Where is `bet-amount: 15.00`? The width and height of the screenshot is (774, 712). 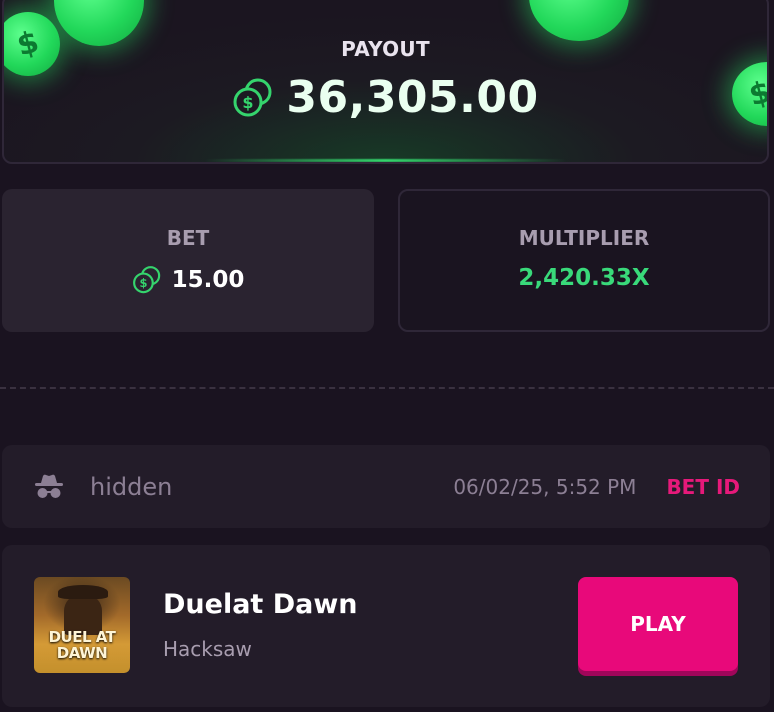
bet-amount: 15.00 is located at coordinates (208, 280).